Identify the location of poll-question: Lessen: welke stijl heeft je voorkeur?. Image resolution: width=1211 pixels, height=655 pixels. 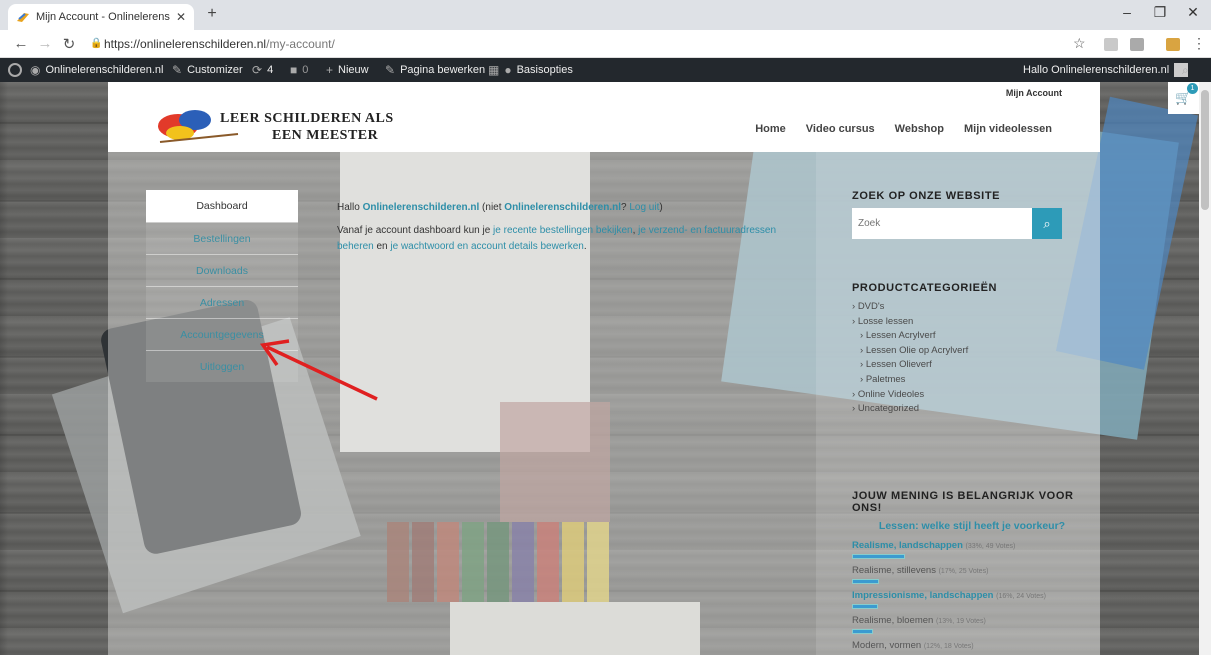
(972, 526).